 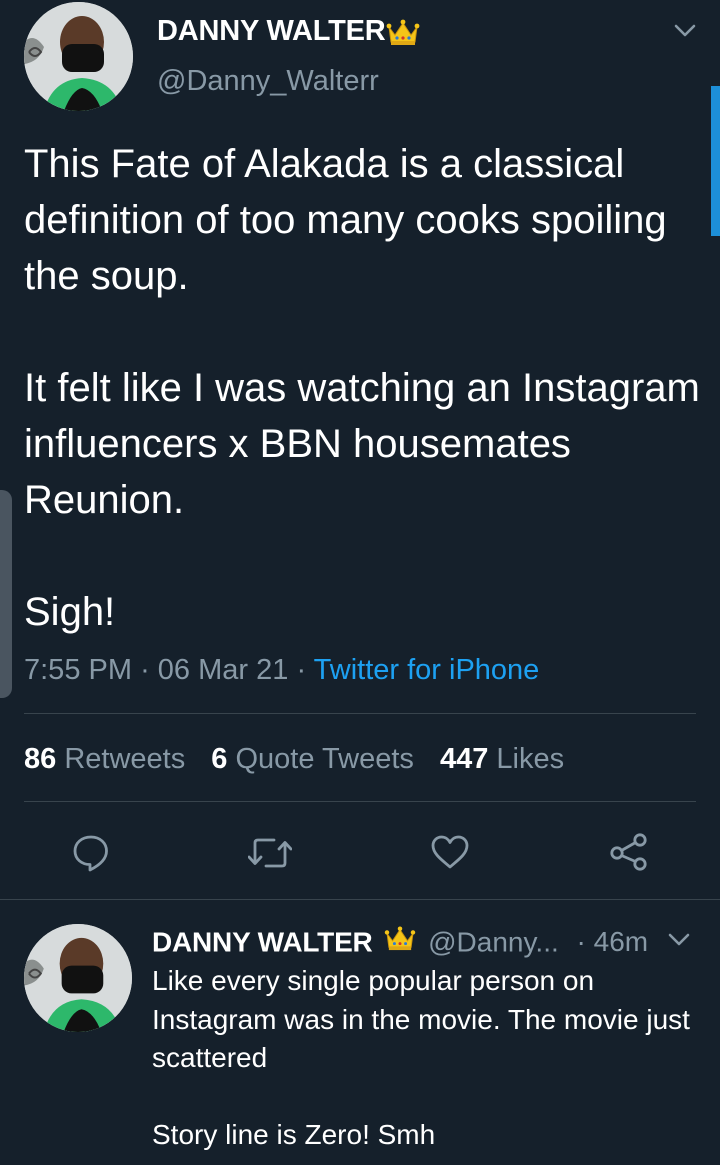 I want to click on reply-time: · 46m, so click(x=612, y=942).